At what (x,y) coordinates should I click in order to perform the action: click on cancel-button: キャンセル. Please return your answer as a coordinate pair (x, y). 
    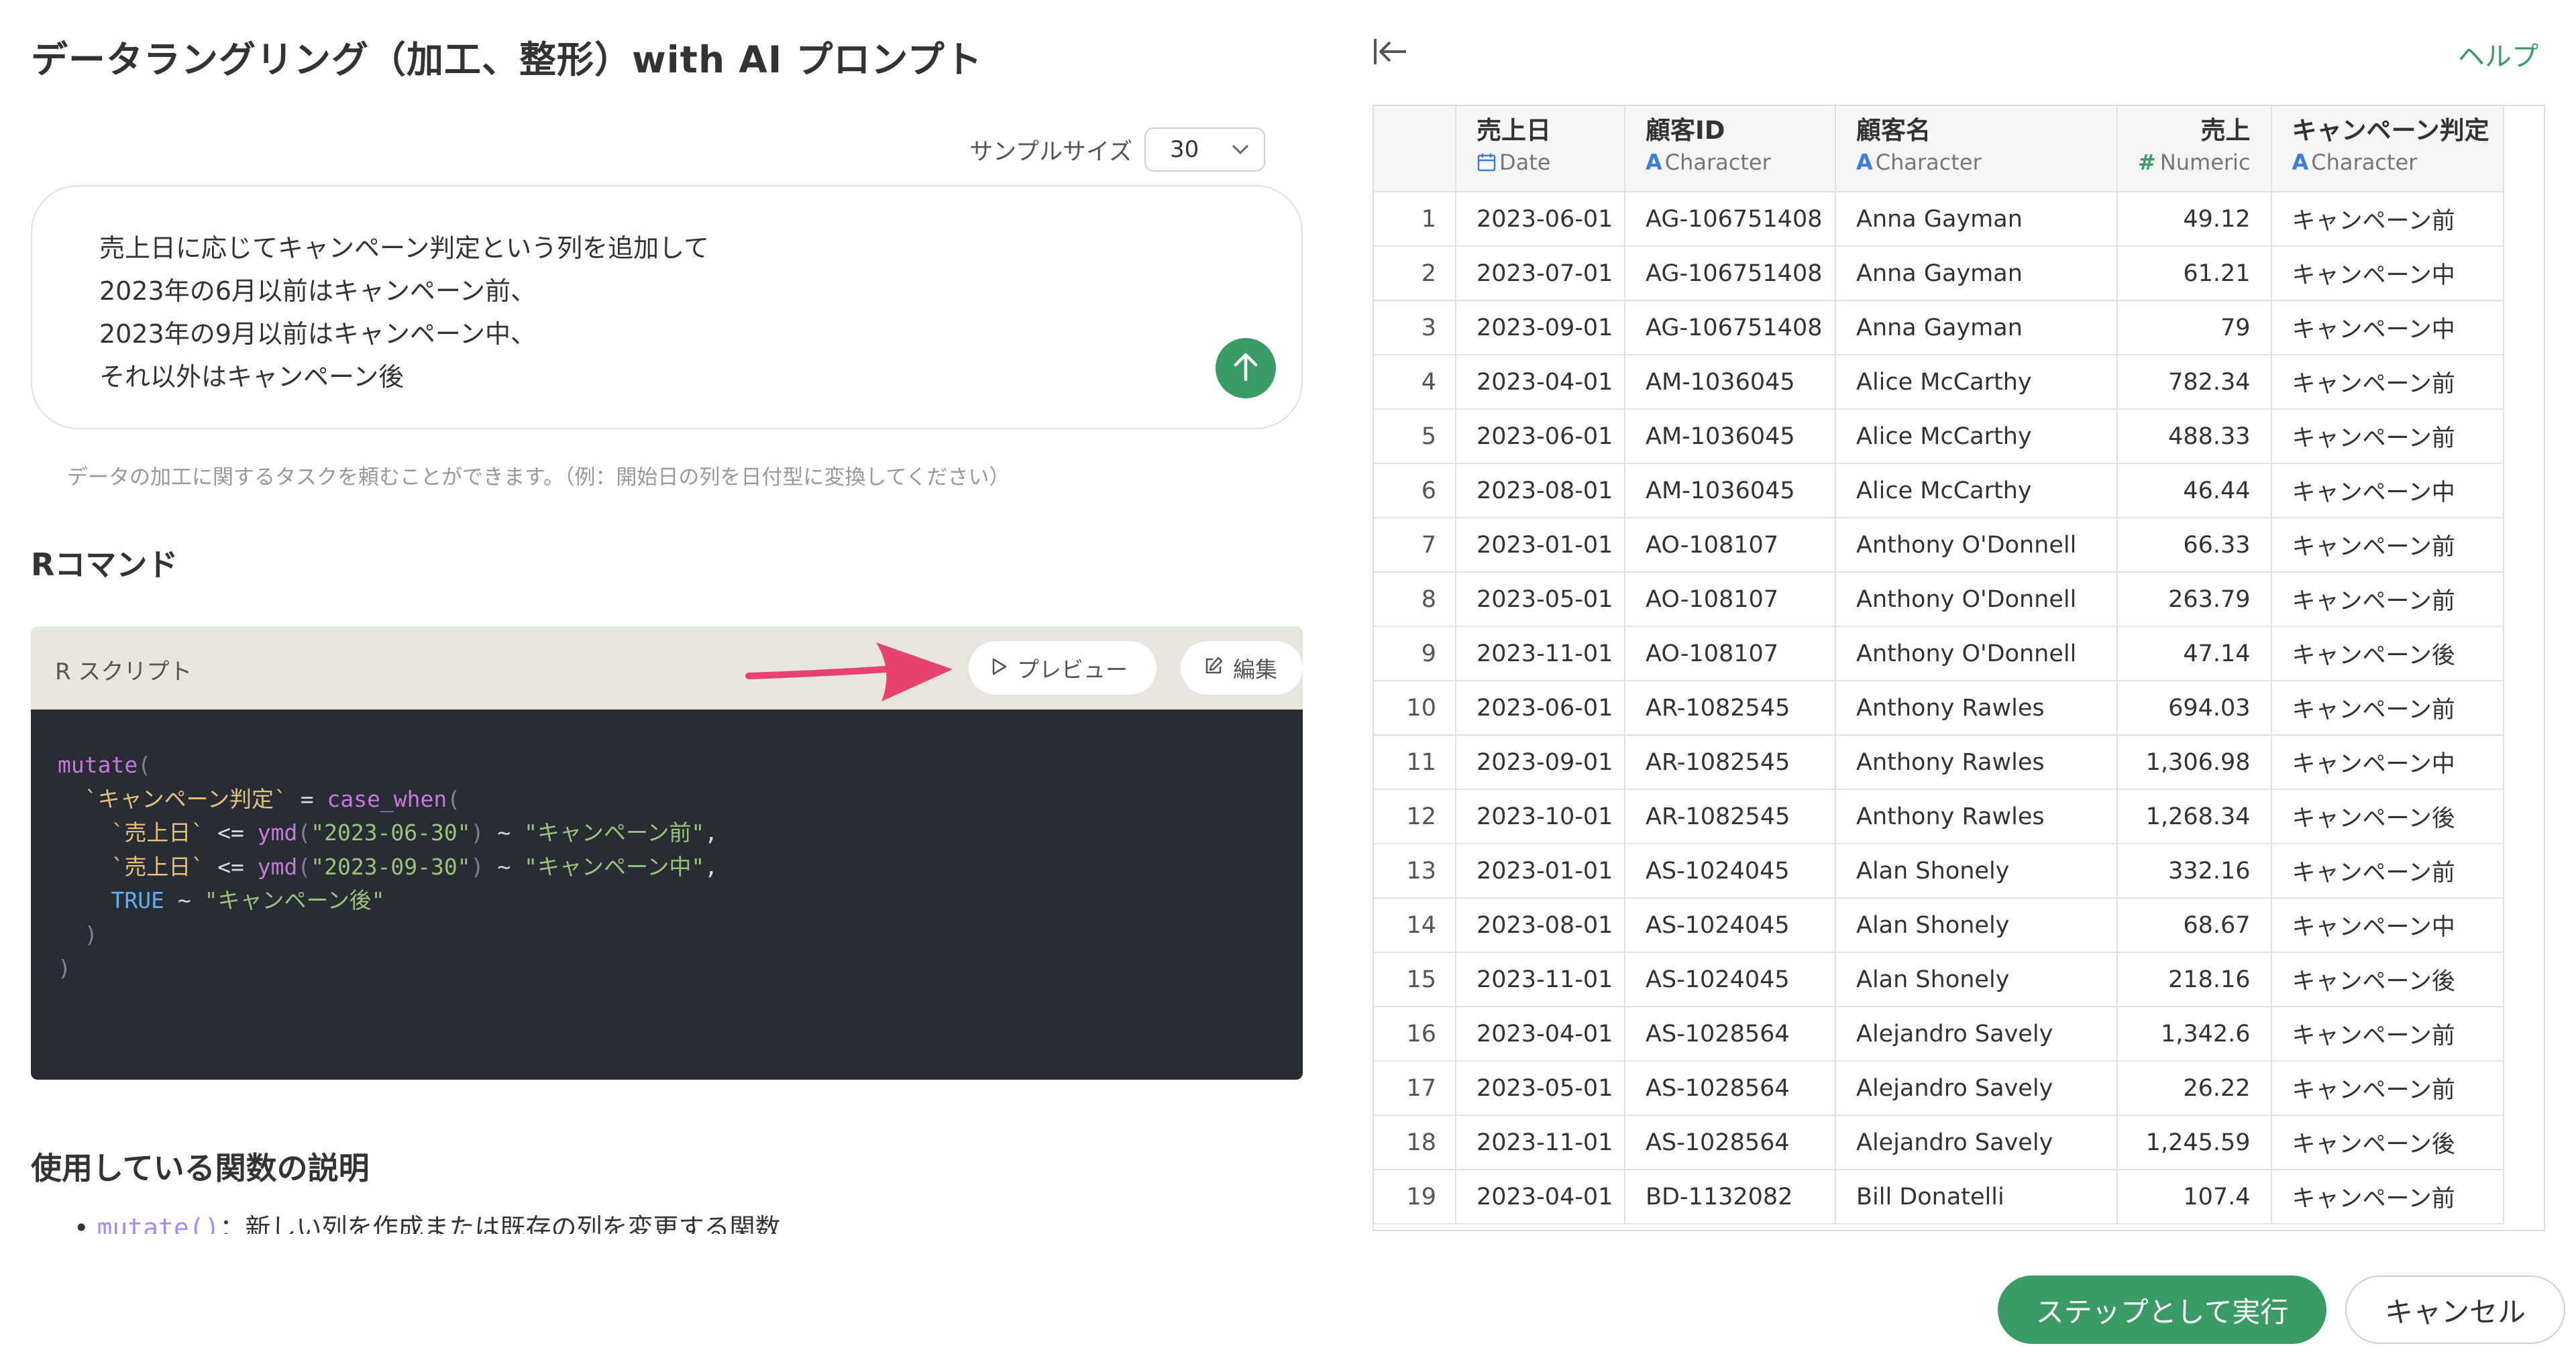
    Looking at the image, I should click on (2455, 1310).